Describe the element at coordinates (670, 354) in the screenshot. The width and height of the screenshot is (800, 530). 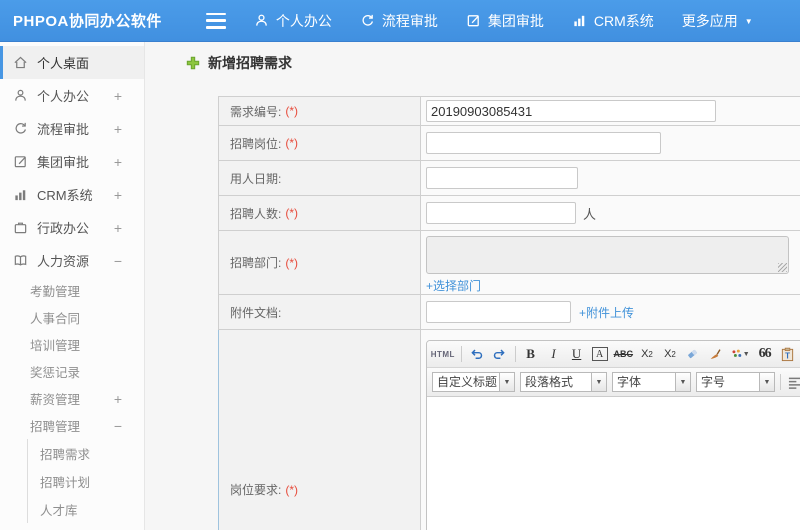
I see `subscript-button: X2` at that location.